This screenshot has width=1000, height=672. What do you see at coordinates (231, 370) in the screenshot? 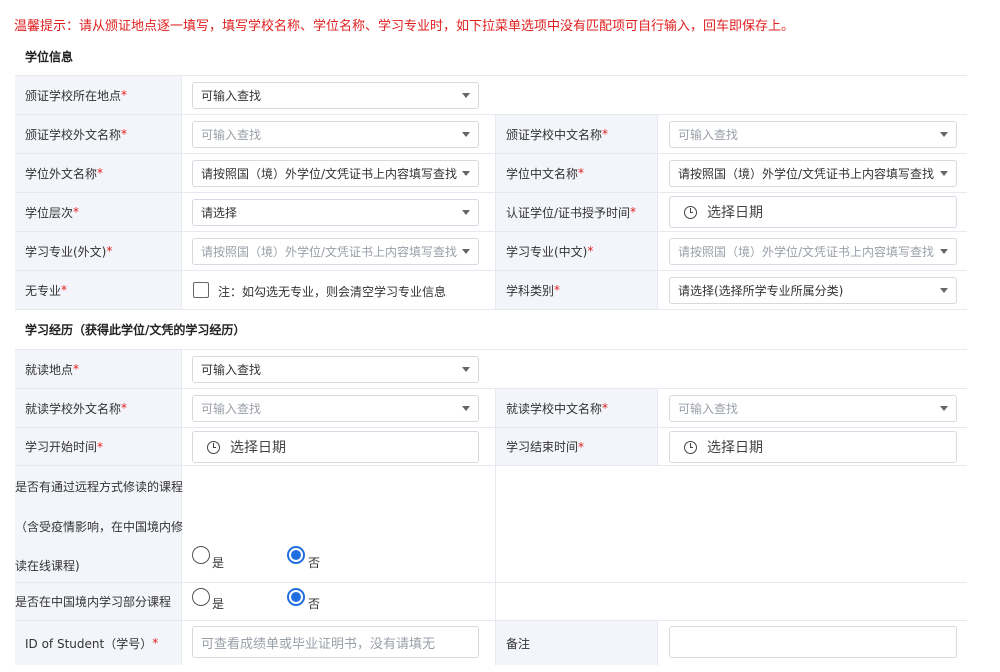
I see `study-location-value: 可输入查找` at bounding box center [231, 370].